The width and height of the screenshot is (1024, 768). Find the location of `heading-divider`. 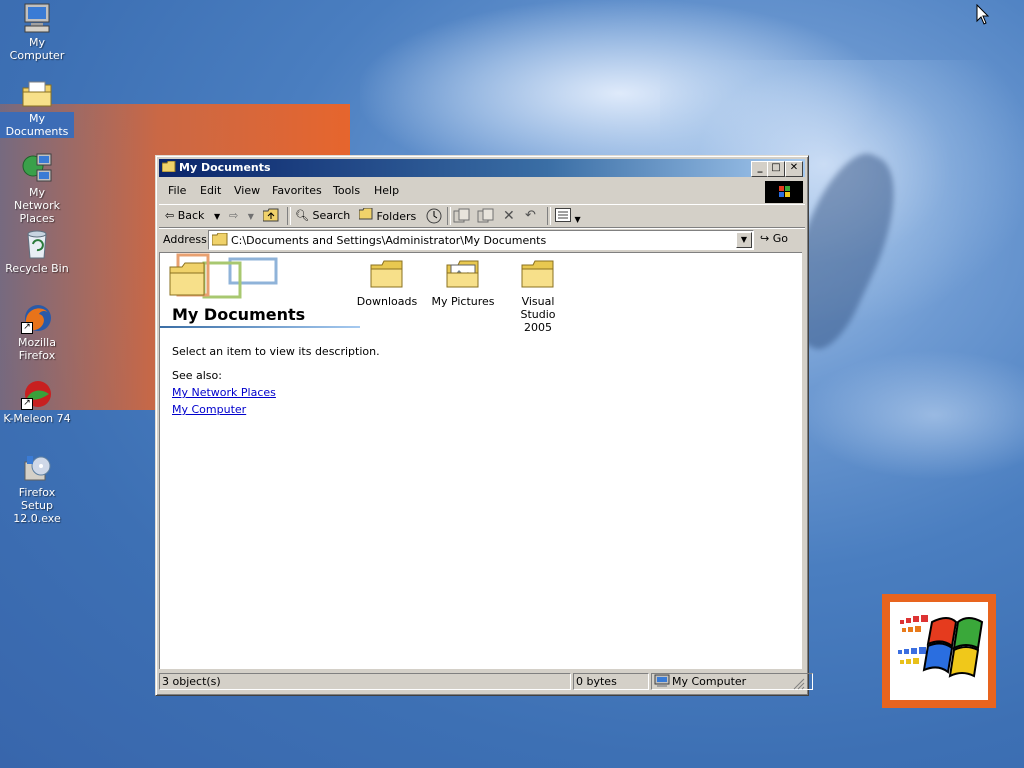

heading-divider is located at coordinates (260, 327).